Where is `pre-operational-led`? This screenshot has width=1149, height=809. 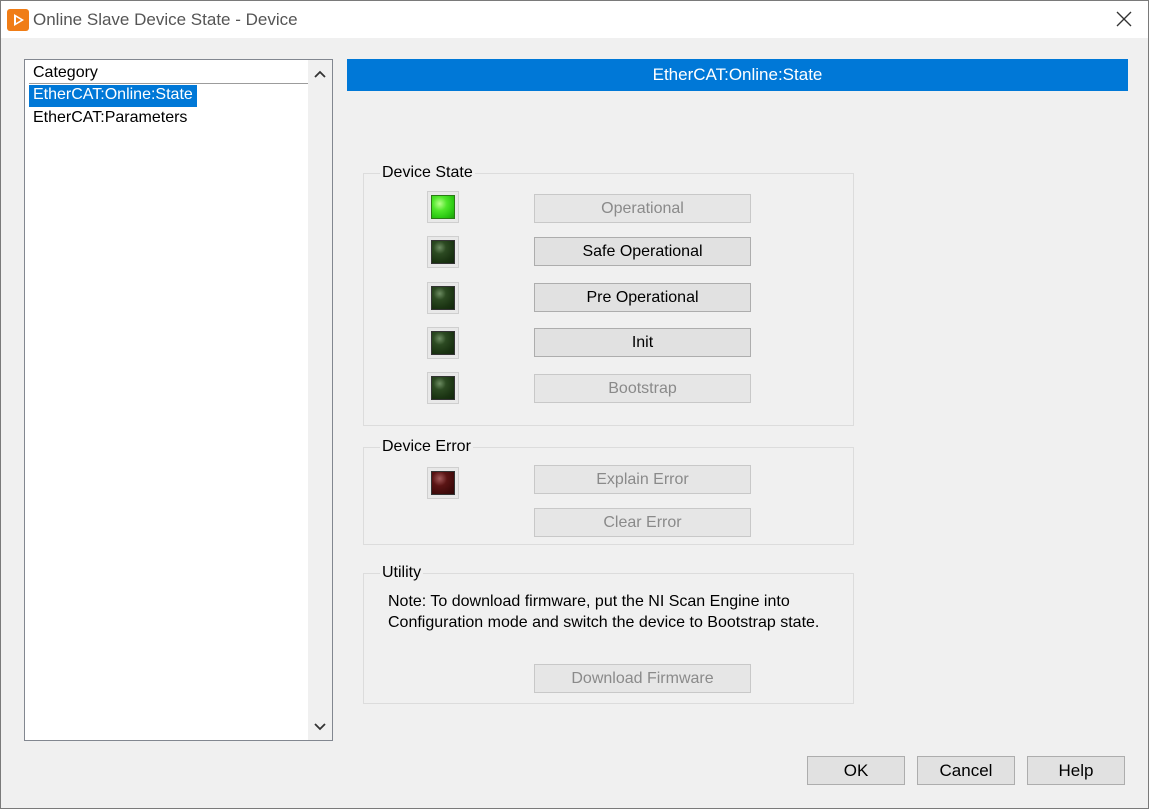
pre-operational-led is located at coordinates (443, 298).